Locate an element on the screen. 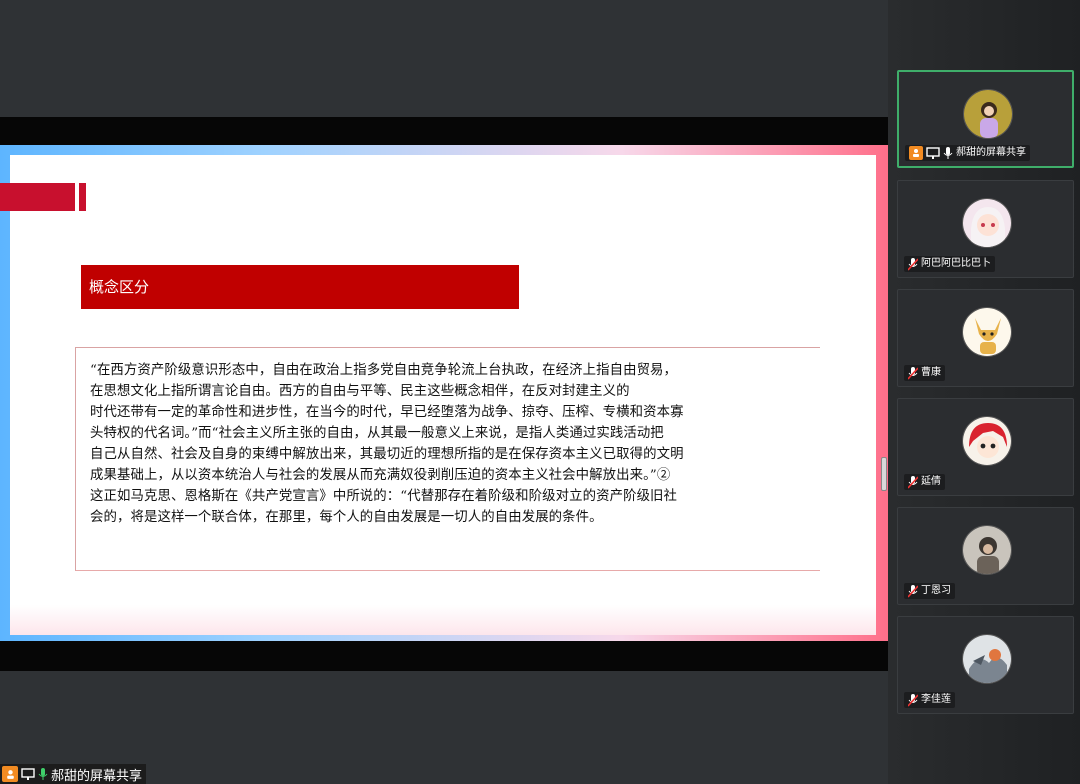 Image resolution: width=1080 pixels, height=784 pixels. participant-name-bar: 李佳莲 is located at coordinates (929, 700).